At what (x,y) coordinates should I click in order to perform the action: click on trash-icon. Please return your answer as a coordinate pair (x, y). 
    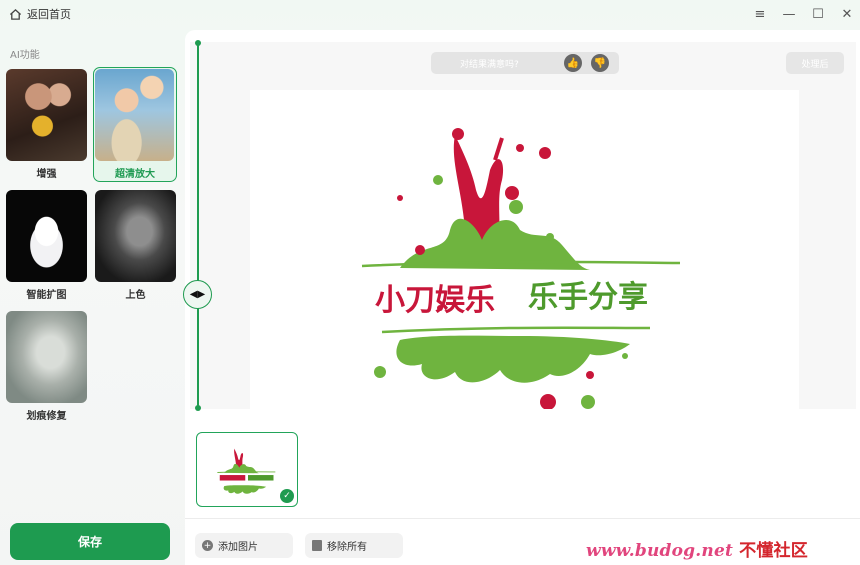
    Looking at the image, I should click on (317, 545).